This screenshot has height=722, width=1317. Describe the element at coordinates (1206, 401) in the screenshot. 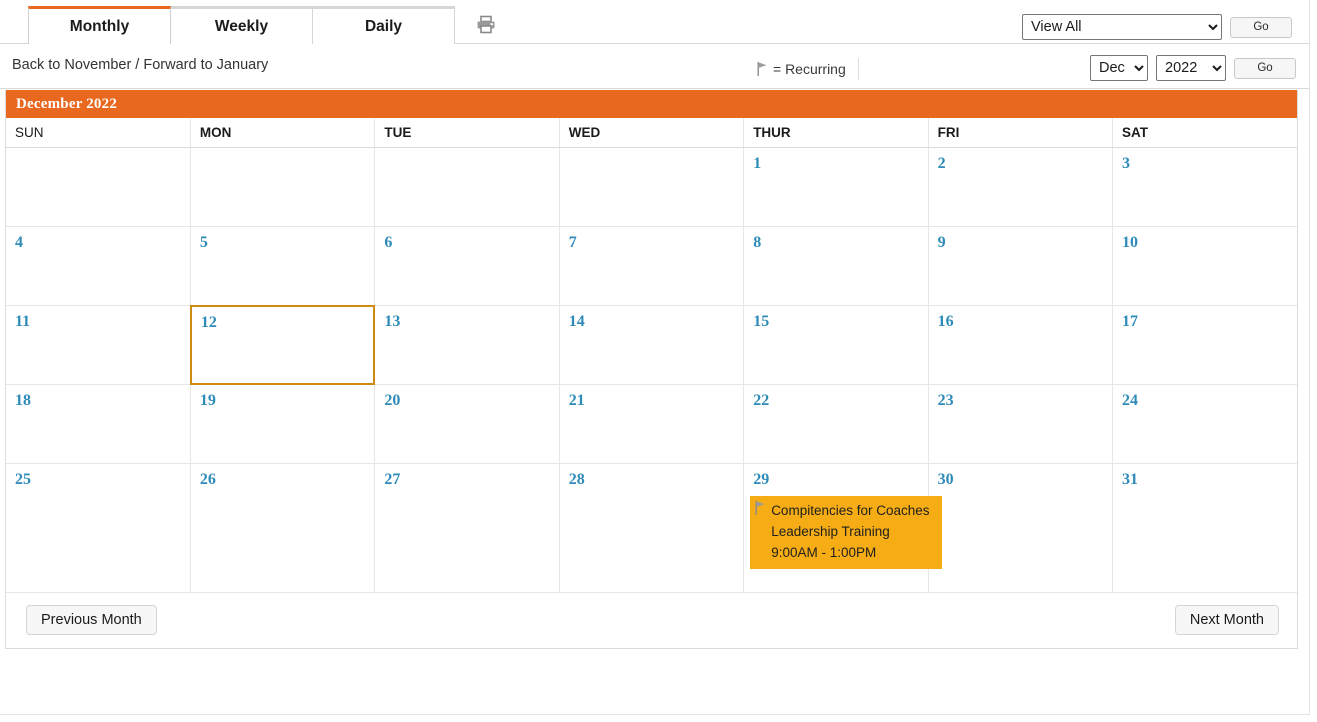

I see `day-number: 24` at that location.